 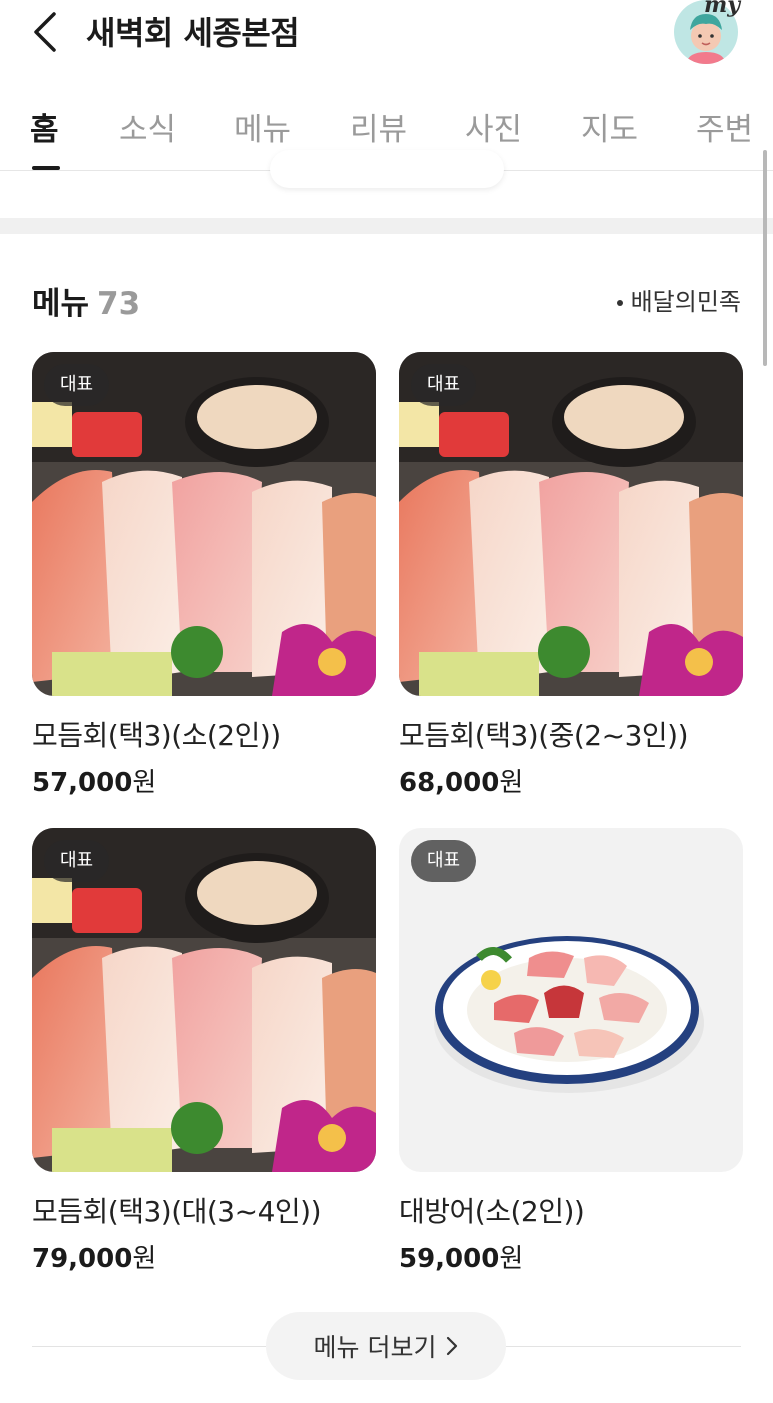 I want to click on menu-item-price: 79,000원, so click(x=204, y=1256).